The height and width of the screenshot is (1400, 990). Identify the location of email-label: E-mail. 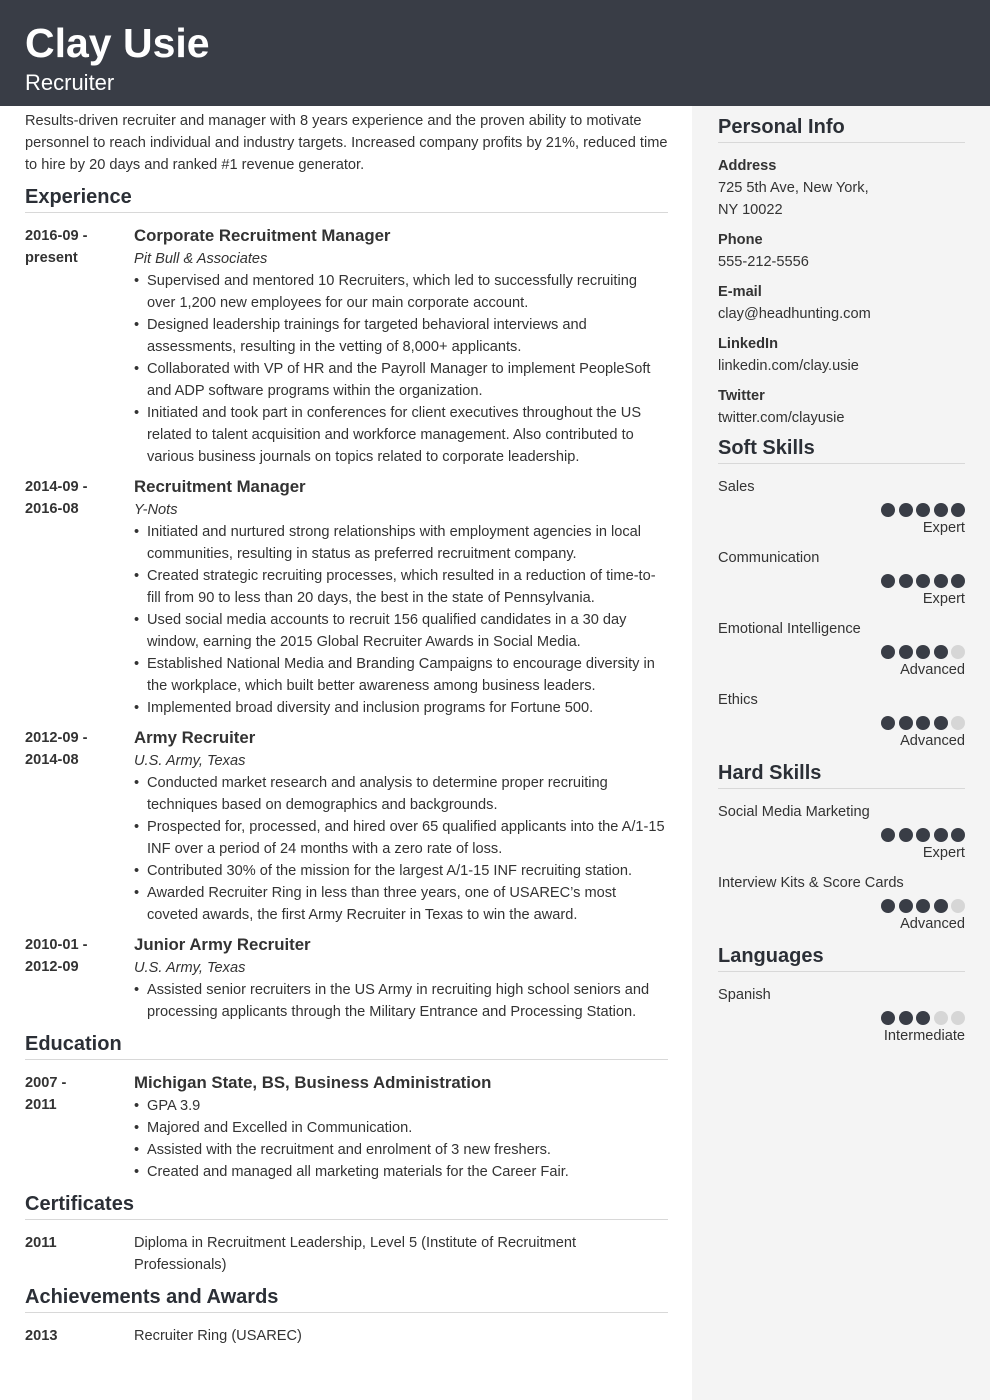
(740, 292).